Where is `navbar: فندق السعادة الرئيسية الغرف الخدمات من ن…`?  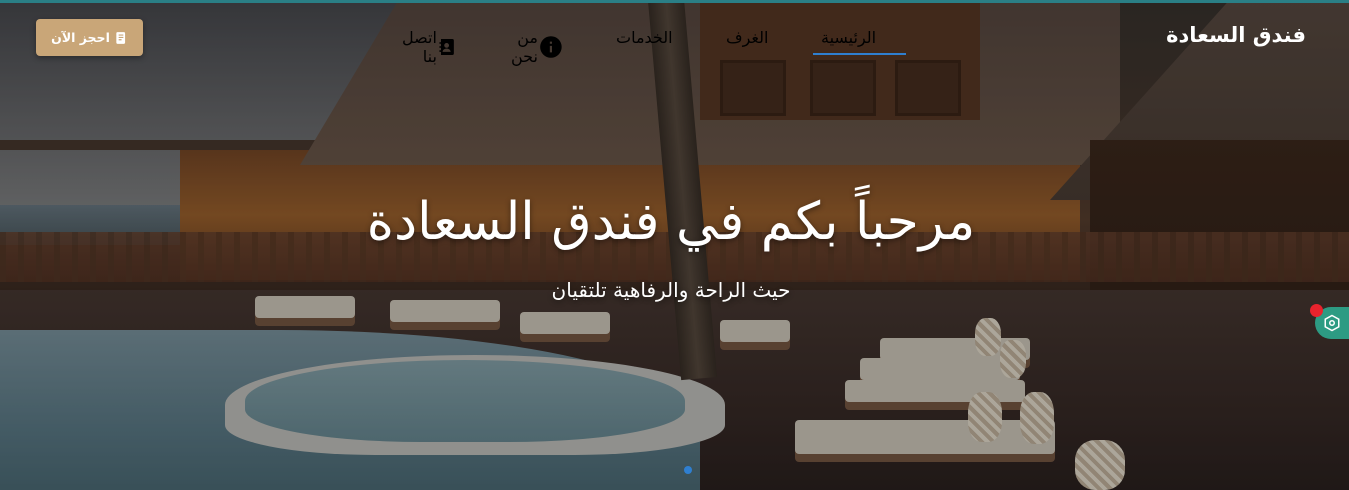 navbar: فندق السعادة الرئيسية الغرف الخدمات من ن… is located at coordinates (674, 35).